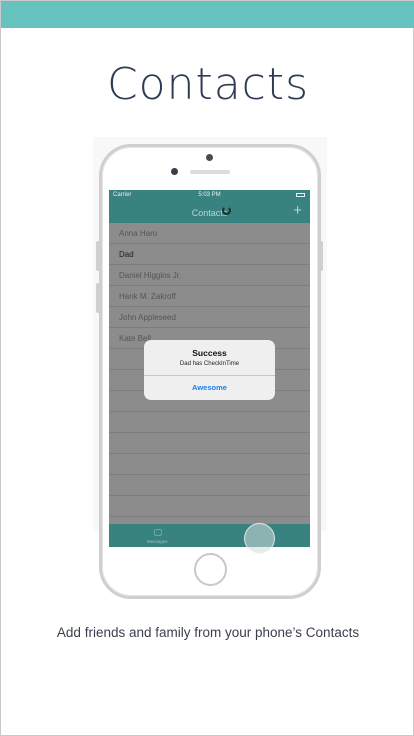 Image resolution: width=414 pixels, height=736 pixels. What do you see at coordinates (209, 370) in the screenshot?
I see `success-alert: Success Dad has CheckInTime Awesome` at bounding box center [209, 370].